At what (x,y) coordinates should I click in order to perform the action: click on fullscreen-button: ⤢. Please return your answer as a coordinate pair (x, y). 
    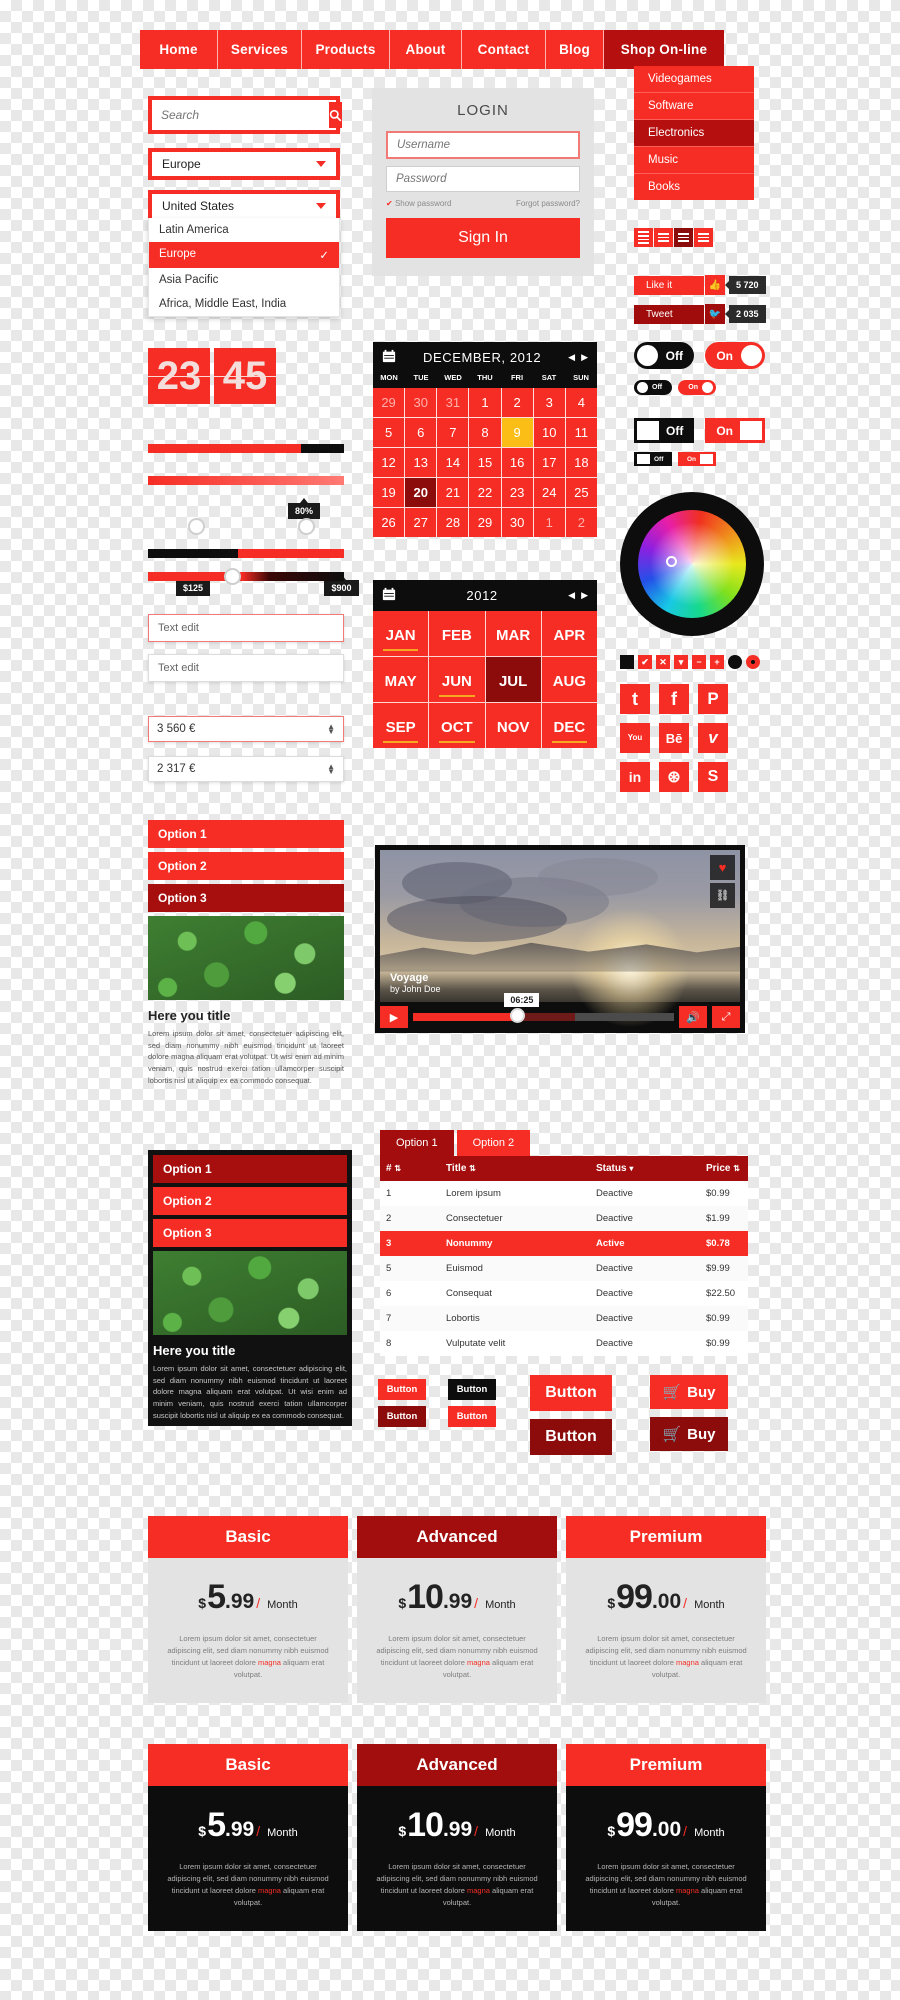
    Looking at the image, I should click on (726, 1017).